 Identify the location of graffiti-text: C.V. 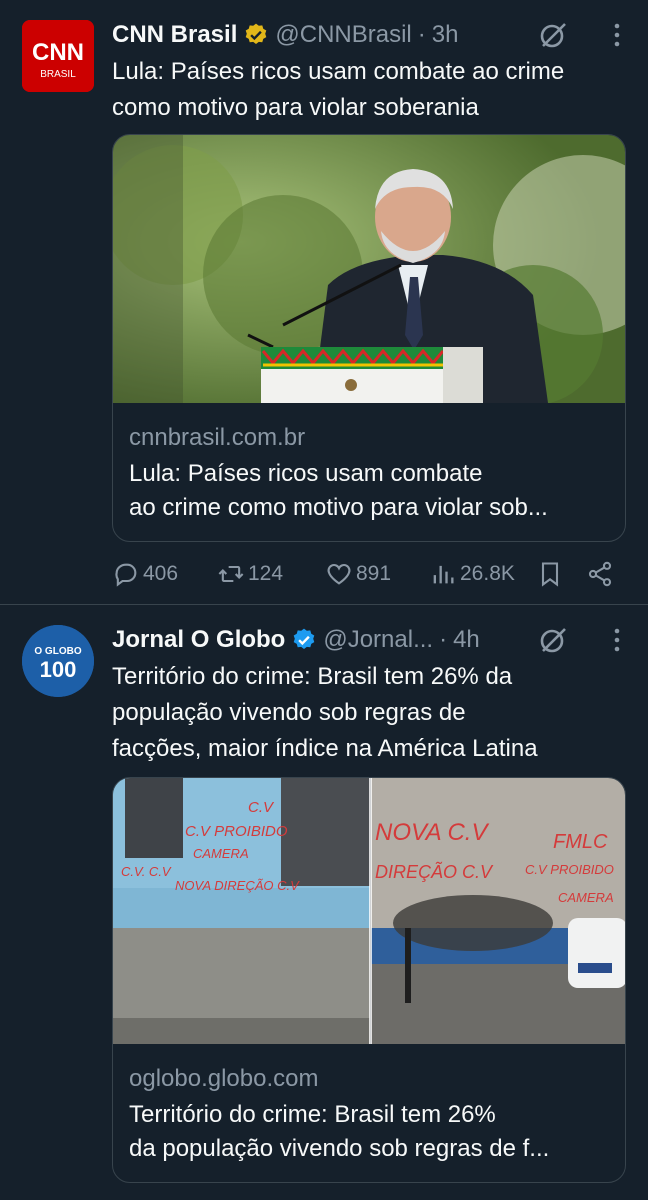
(261, 807).